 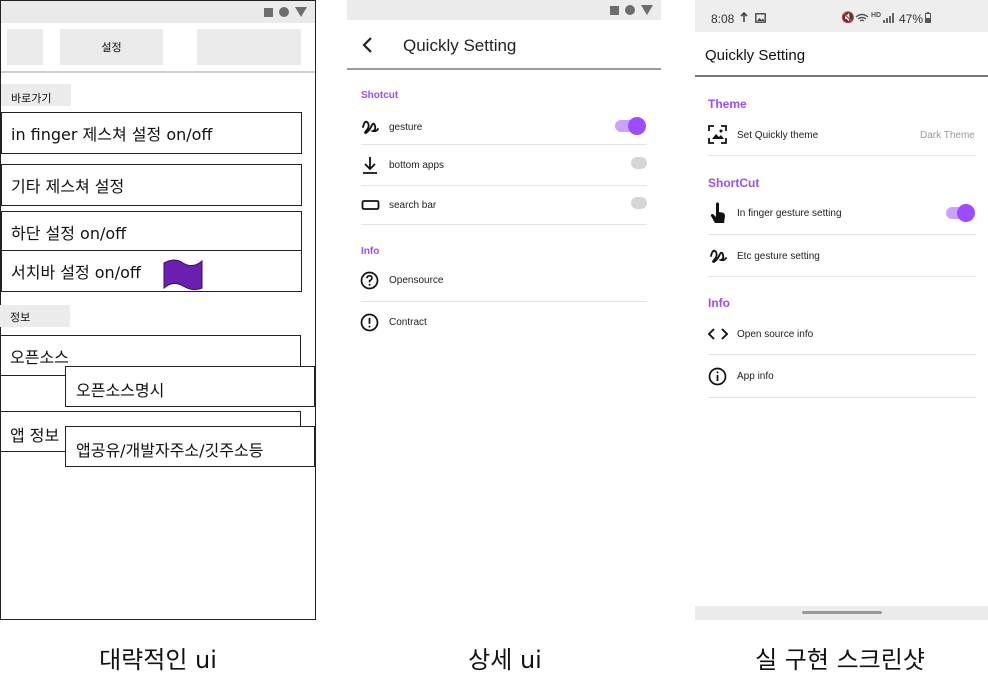 I want to click on home-indicator, so click(x=842, y=612).